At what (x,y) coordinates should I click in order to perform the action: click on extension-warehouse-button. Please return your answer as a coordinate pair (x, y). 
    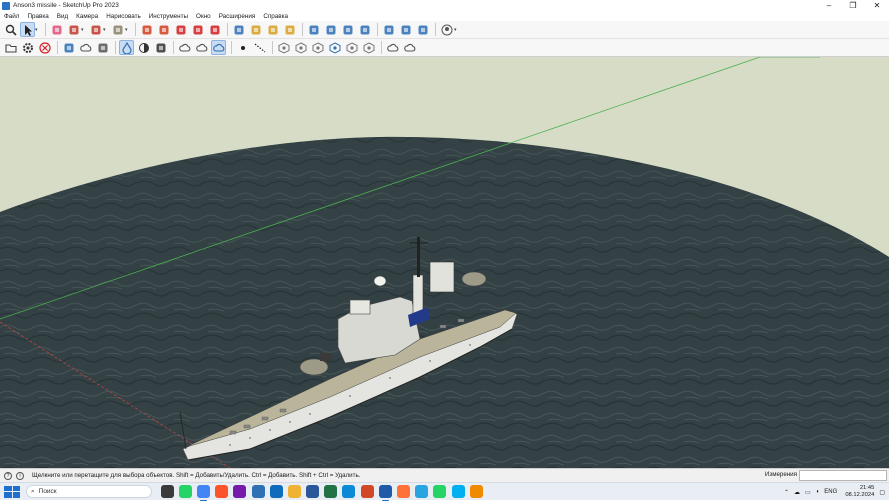
    Looking at the image, I should click on (405, 29).